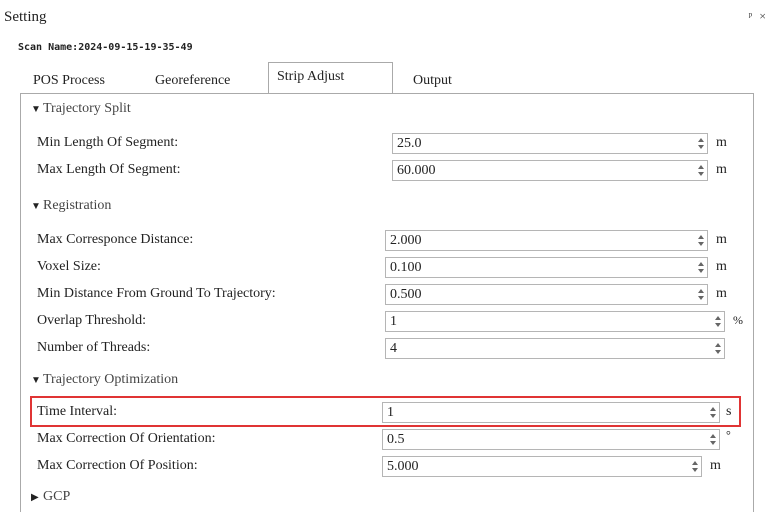 The width and height of the screenshot is (772, 512). What do you see at coordinates (550, 143) in the screenshot?
I see `min-length-input: 25.0` at bounding box center [550, 143].